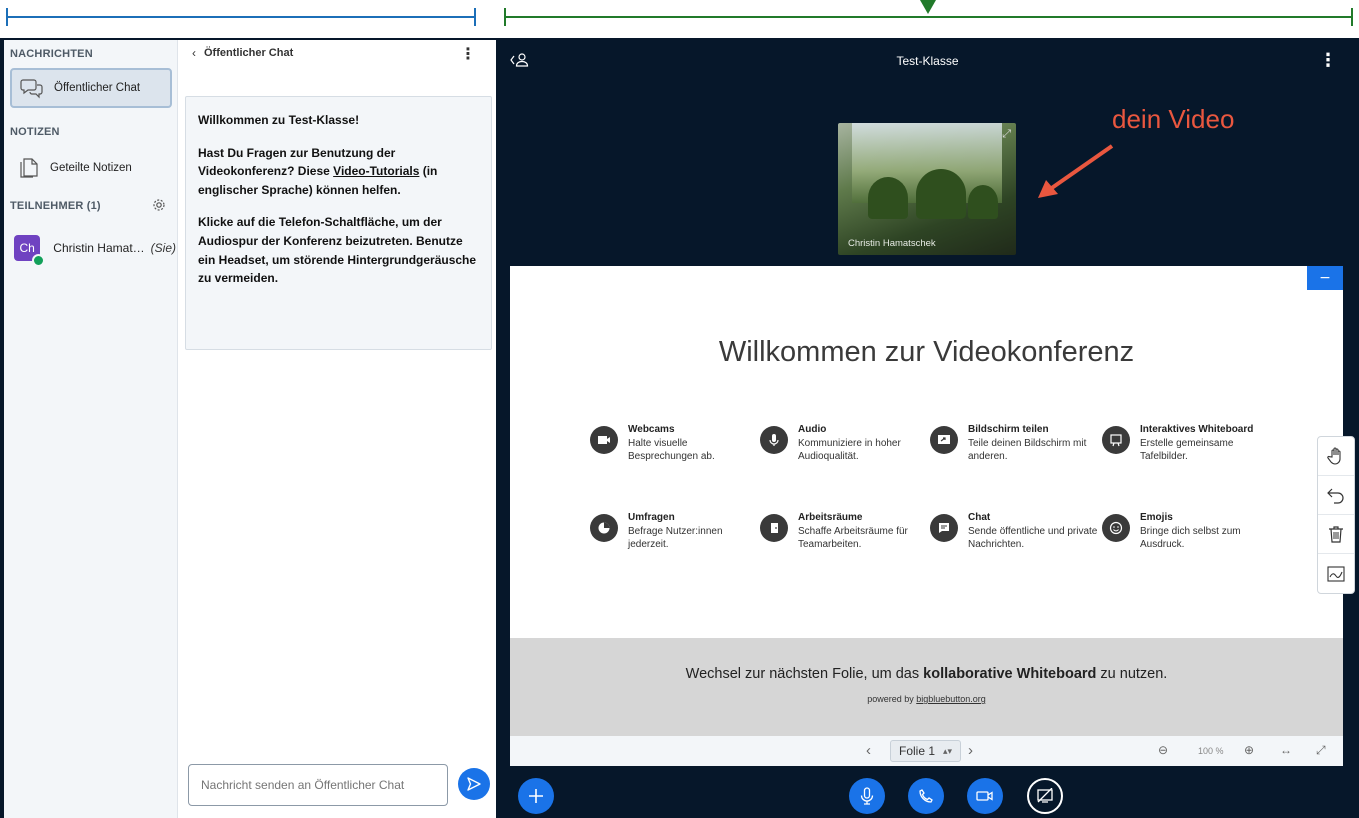 Image resolution: width=1359 pixels, height=818 pixels. I want to click on footer-suffix: zu nutzen., so click(1132, 674).